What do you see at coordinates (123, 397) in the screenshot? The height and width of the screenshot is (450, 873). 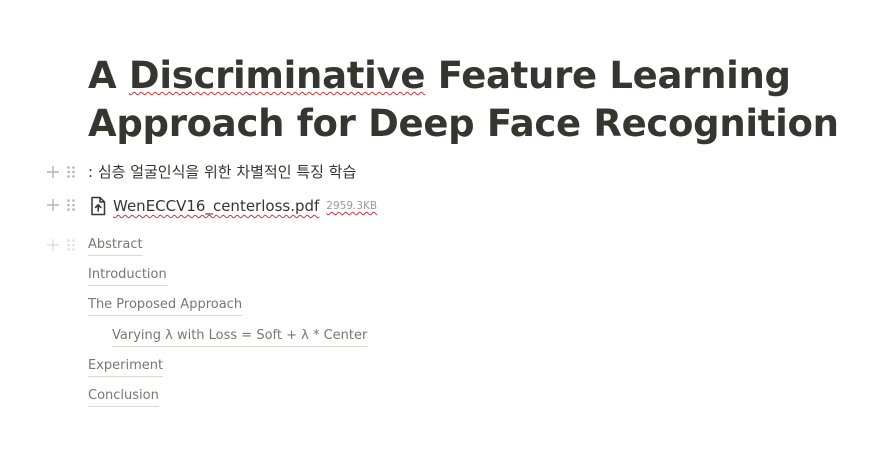 I see `toc-item-conclusion: Conclusion` at bounding box center [123, 397].